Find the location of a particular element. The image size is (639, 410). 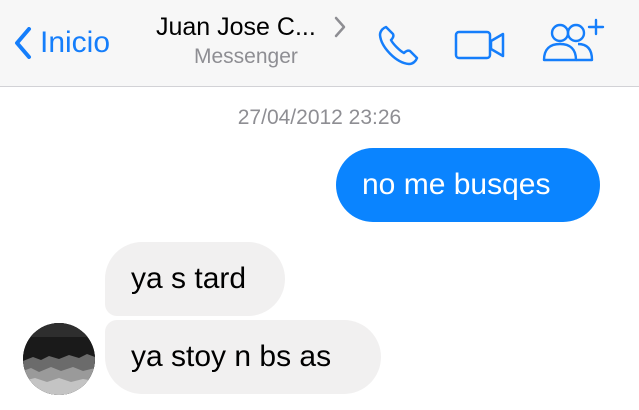

phone-icon is located at coordinates (399, 45).